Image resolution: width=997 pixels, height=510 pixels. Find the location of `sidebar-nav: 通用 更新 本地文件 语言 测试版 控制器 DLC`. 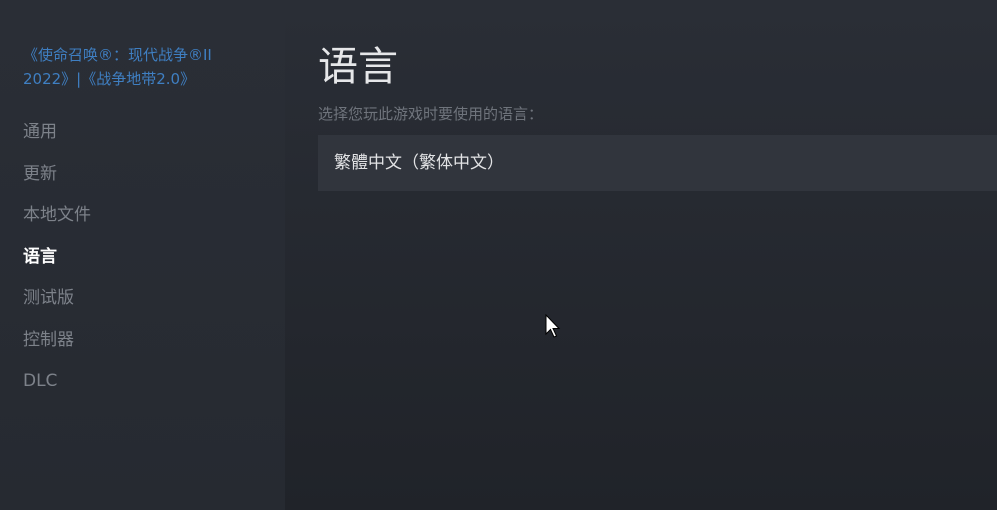

sidebar-nav: 通用 更新 本地文件 语言 测试版 控制器 DLC is located at coordinates (57, 264).